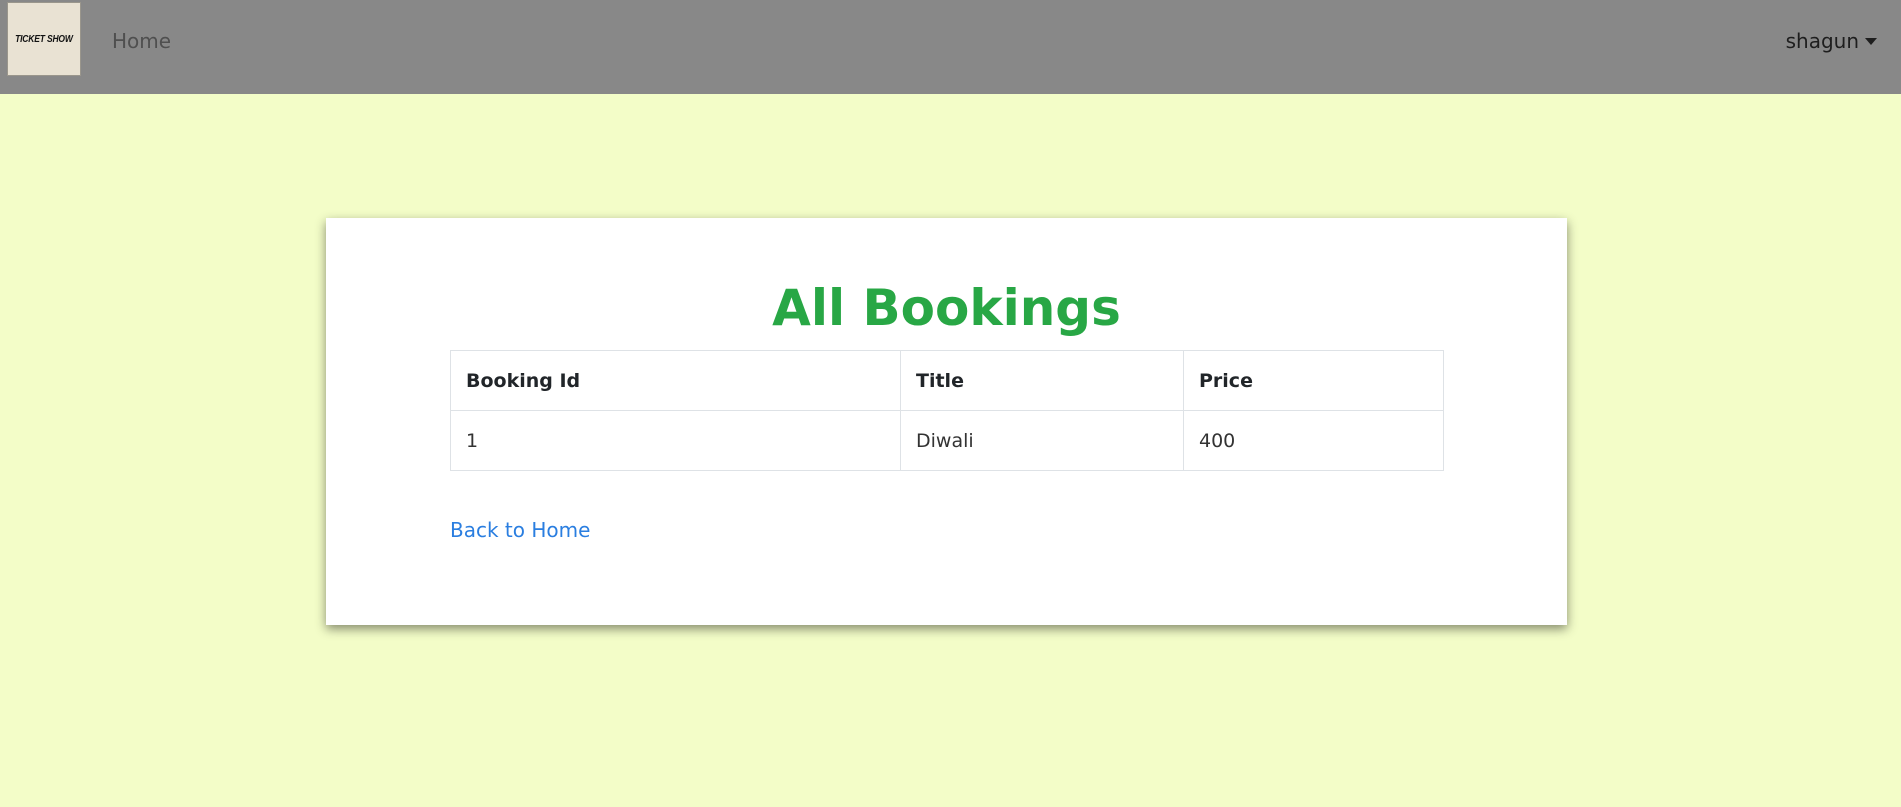 This screenshot has height=807, width=1901. I want to click on ticket-show-logo: TICKET SHOW, so click(44, 39).